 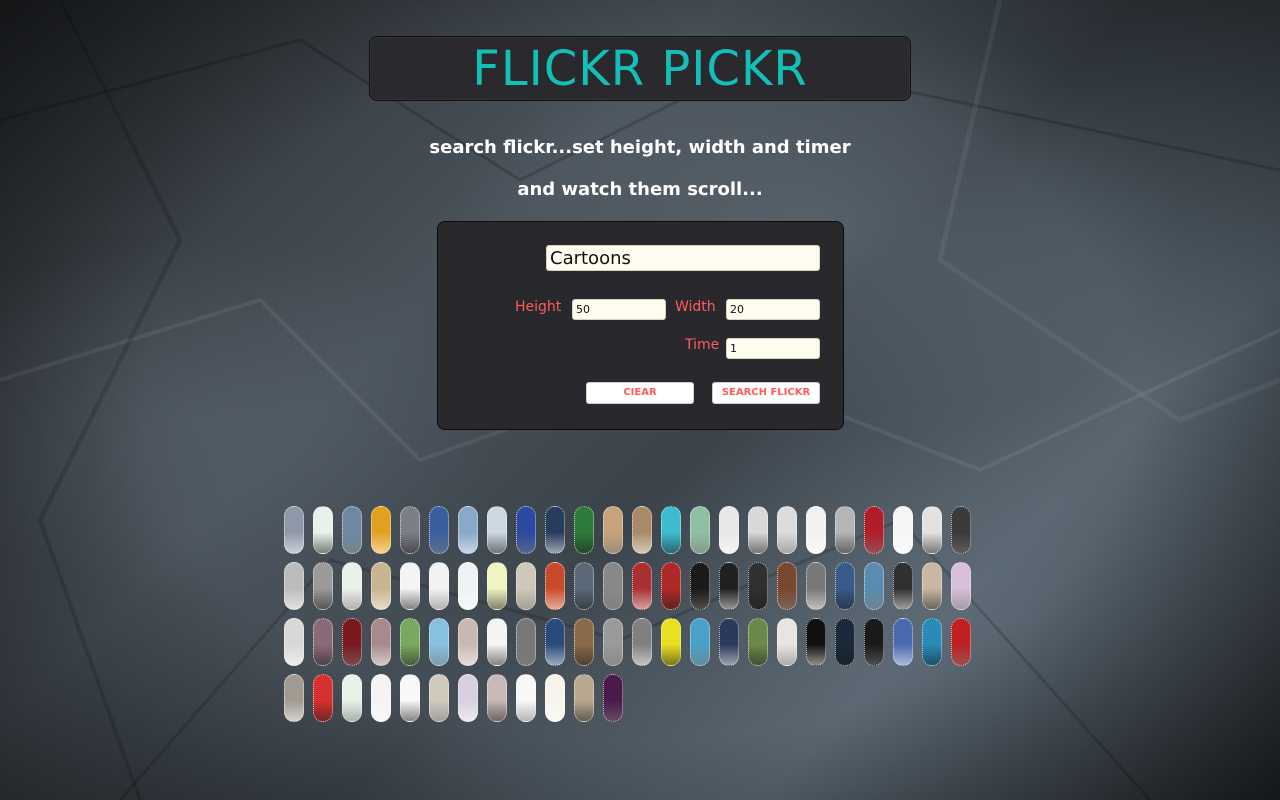 What do you see at coordinates (695, 307) in the screenshot?
I see `width-label: Width` at bounding box center [695, 307].